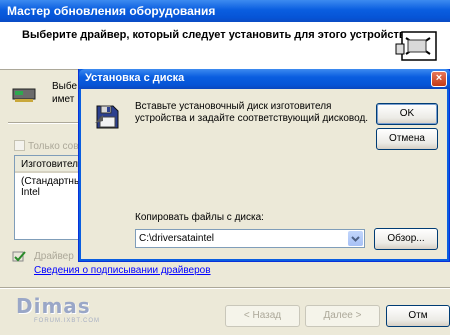  Describe the element at coordinates (418, 316) in the screenshot. I see `cancel-button: Отм` at that location.